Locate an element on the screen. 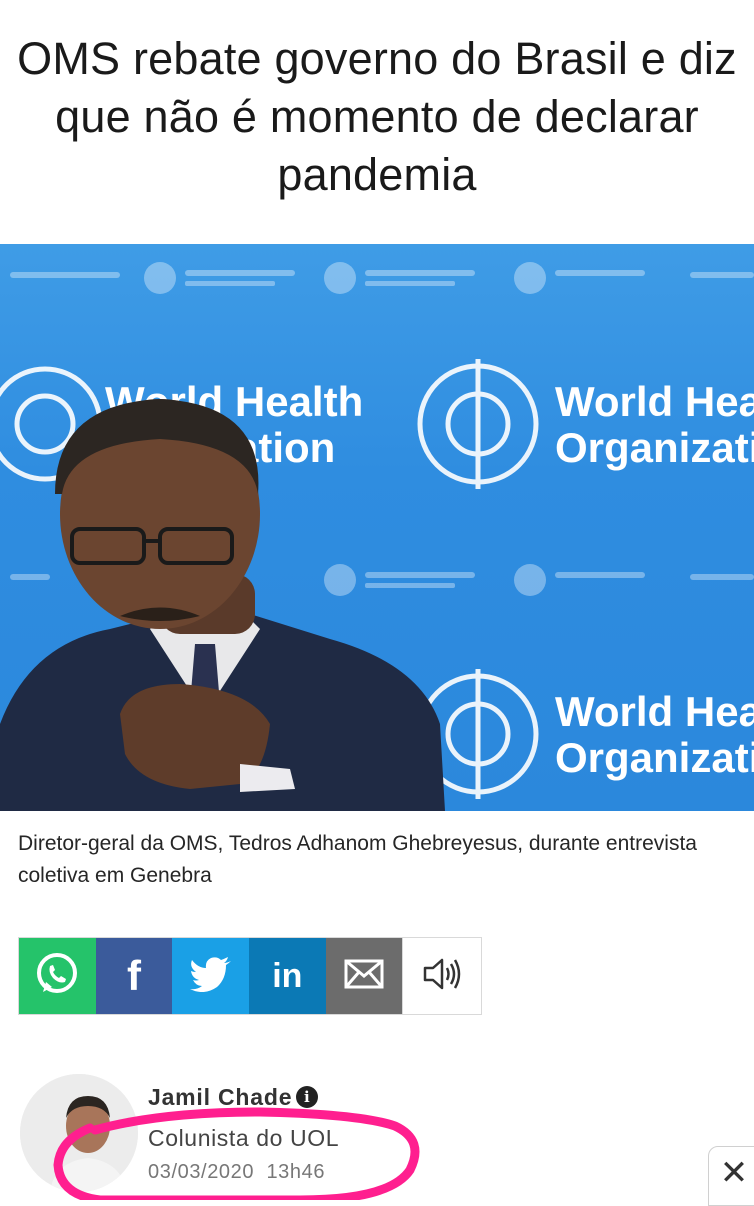 The height and width of the screenshot is (1206, 754). twitter-icon is located at coordinates (210, 976).